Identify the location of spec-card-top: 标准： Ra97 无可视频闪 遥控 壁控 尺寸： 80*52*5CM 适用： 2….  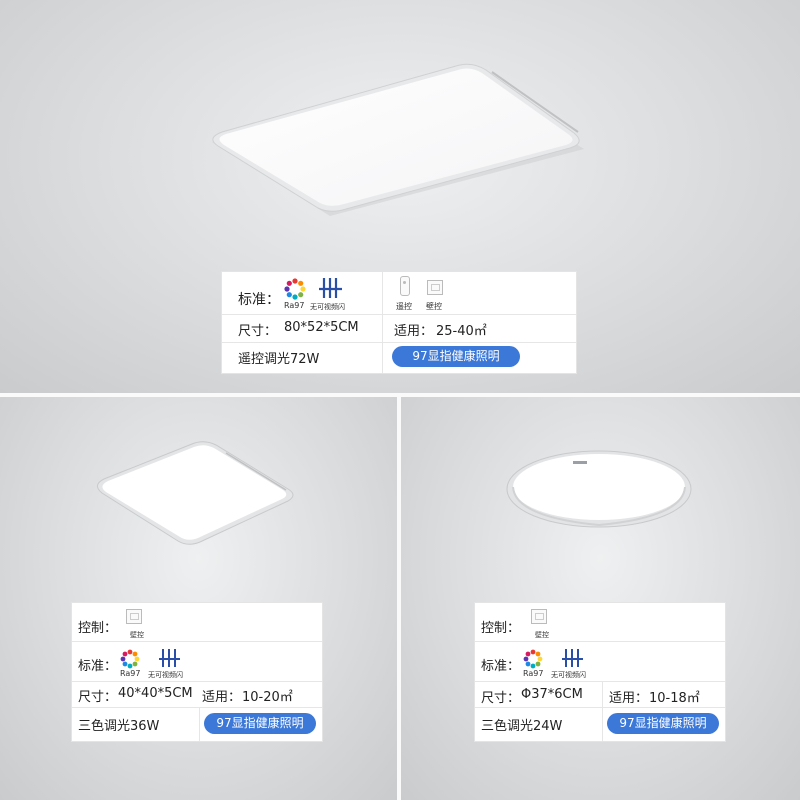
(399, 322).